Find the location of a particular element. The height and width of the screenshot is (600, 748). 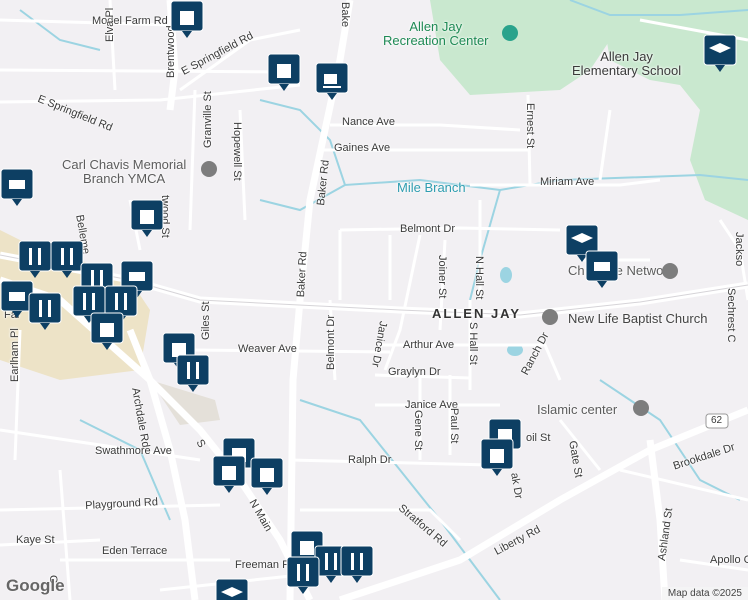

poi-allen-jay-rec-center: Allen Jay Recreation Center is located at coordinates (436, 34).